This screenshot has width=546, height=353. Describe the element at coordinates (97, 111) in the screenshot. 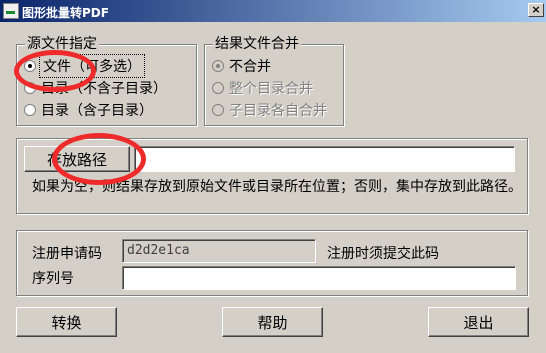

I see `source-option-label: 目录（含子目录）` at that location.